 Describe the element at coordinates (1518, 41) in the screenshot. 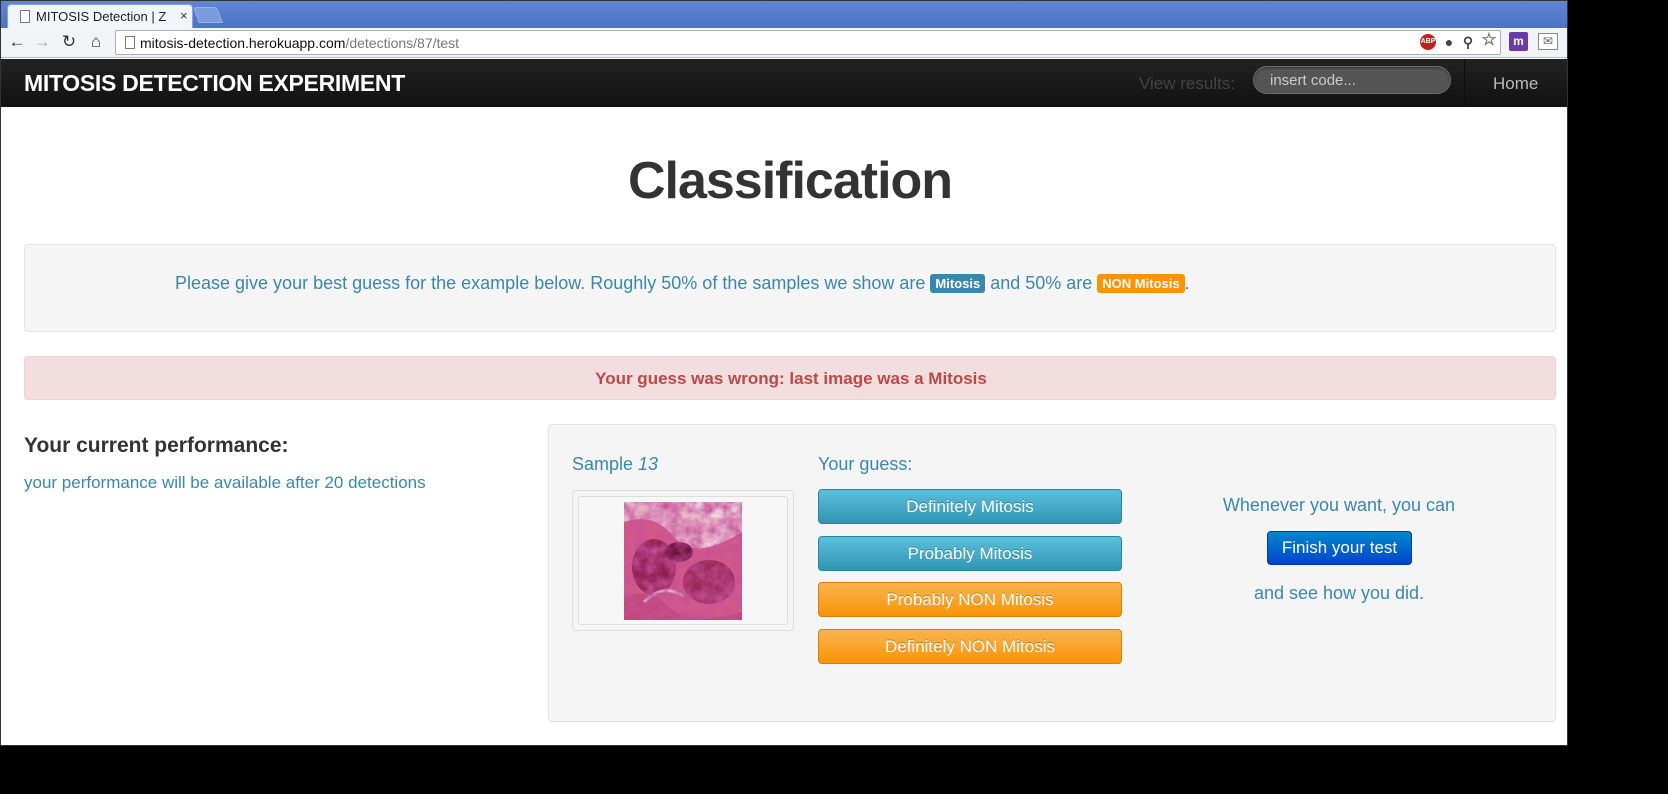

I see `m-extension-icon: m` at that location.